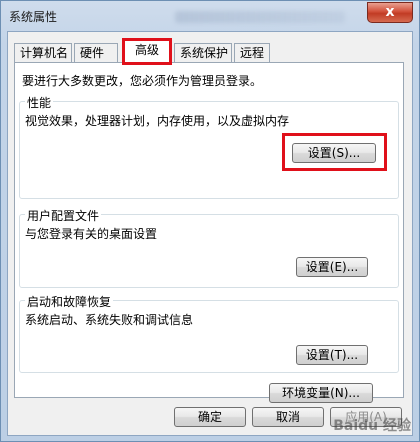  I want to click on user-profiles-description: 与您登录有关的桌面设置, so click(91, 234).